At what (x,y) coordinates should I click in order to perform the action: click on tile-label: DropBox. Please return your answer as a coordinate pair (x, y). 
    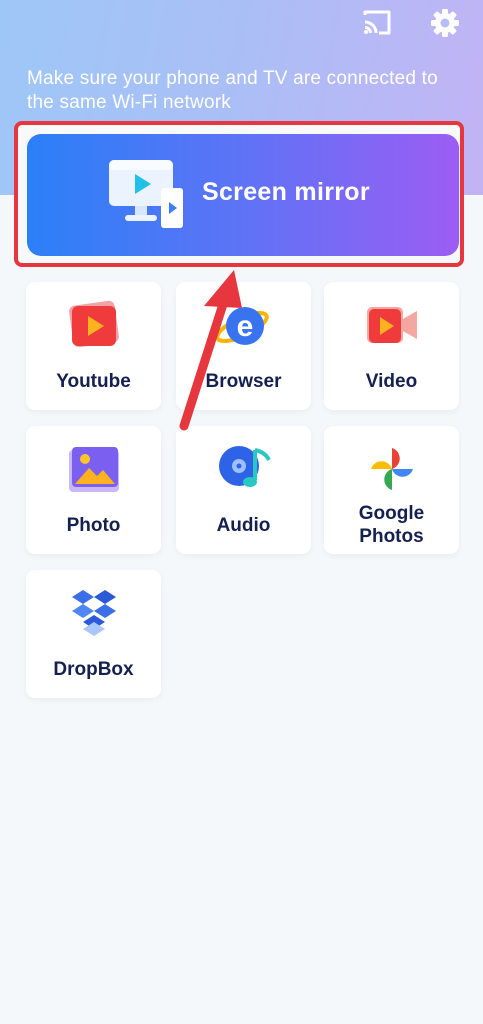
    Looking at the image, I should click on (93, 669).